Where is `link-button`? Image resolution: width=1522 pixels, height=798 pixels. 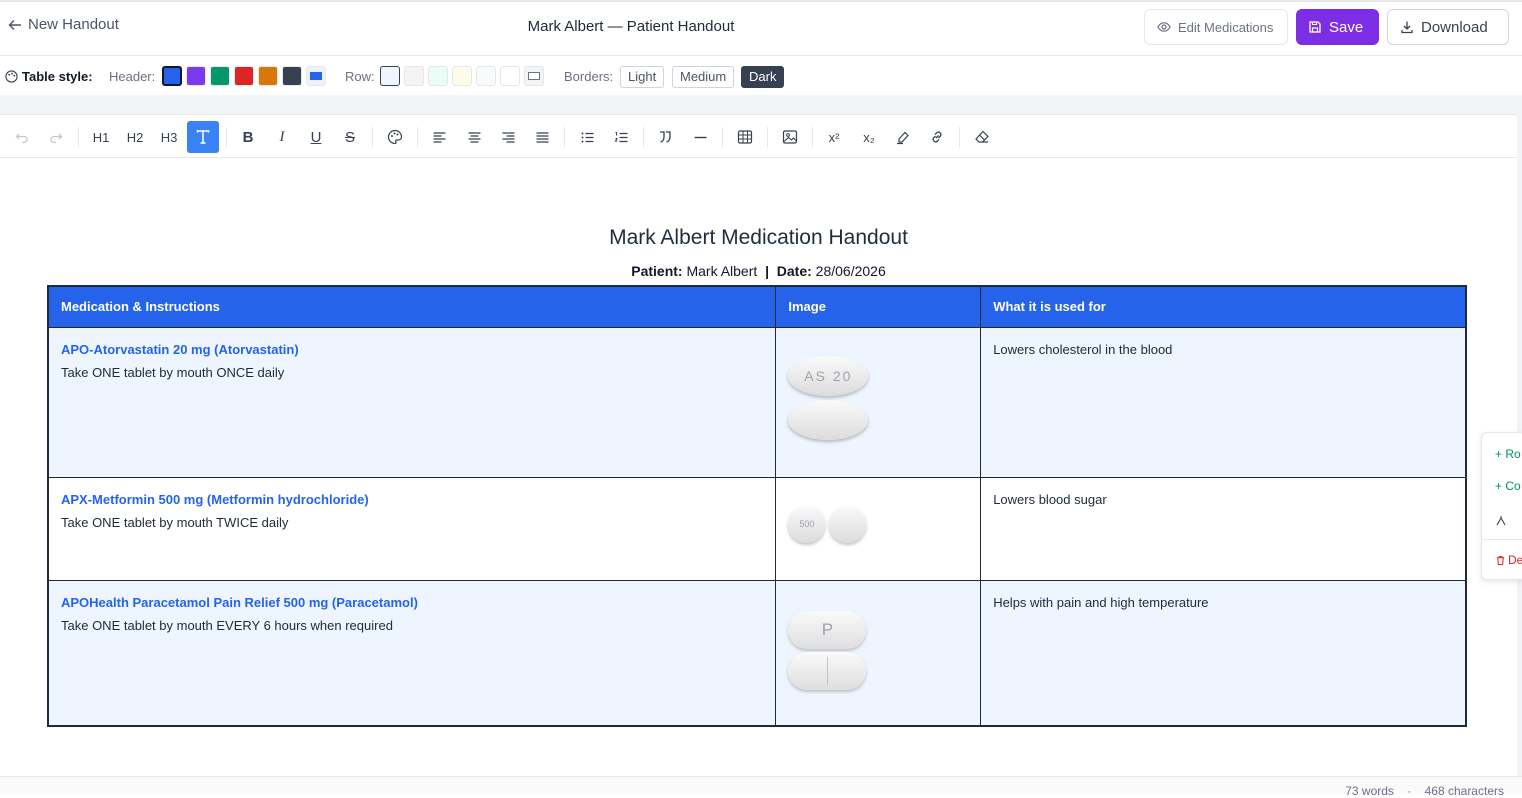
link-button is located at coordinates (937, 137).